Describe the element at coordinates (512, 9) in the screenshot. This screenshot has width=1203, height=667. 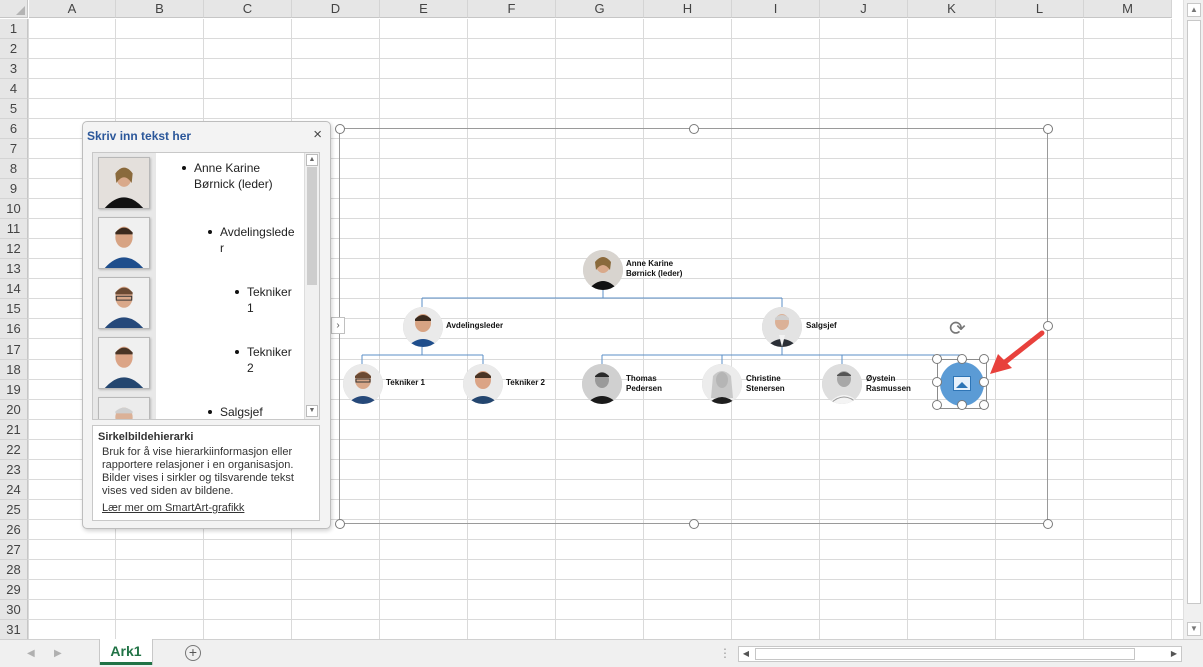
I see `column-header: F` at that location.